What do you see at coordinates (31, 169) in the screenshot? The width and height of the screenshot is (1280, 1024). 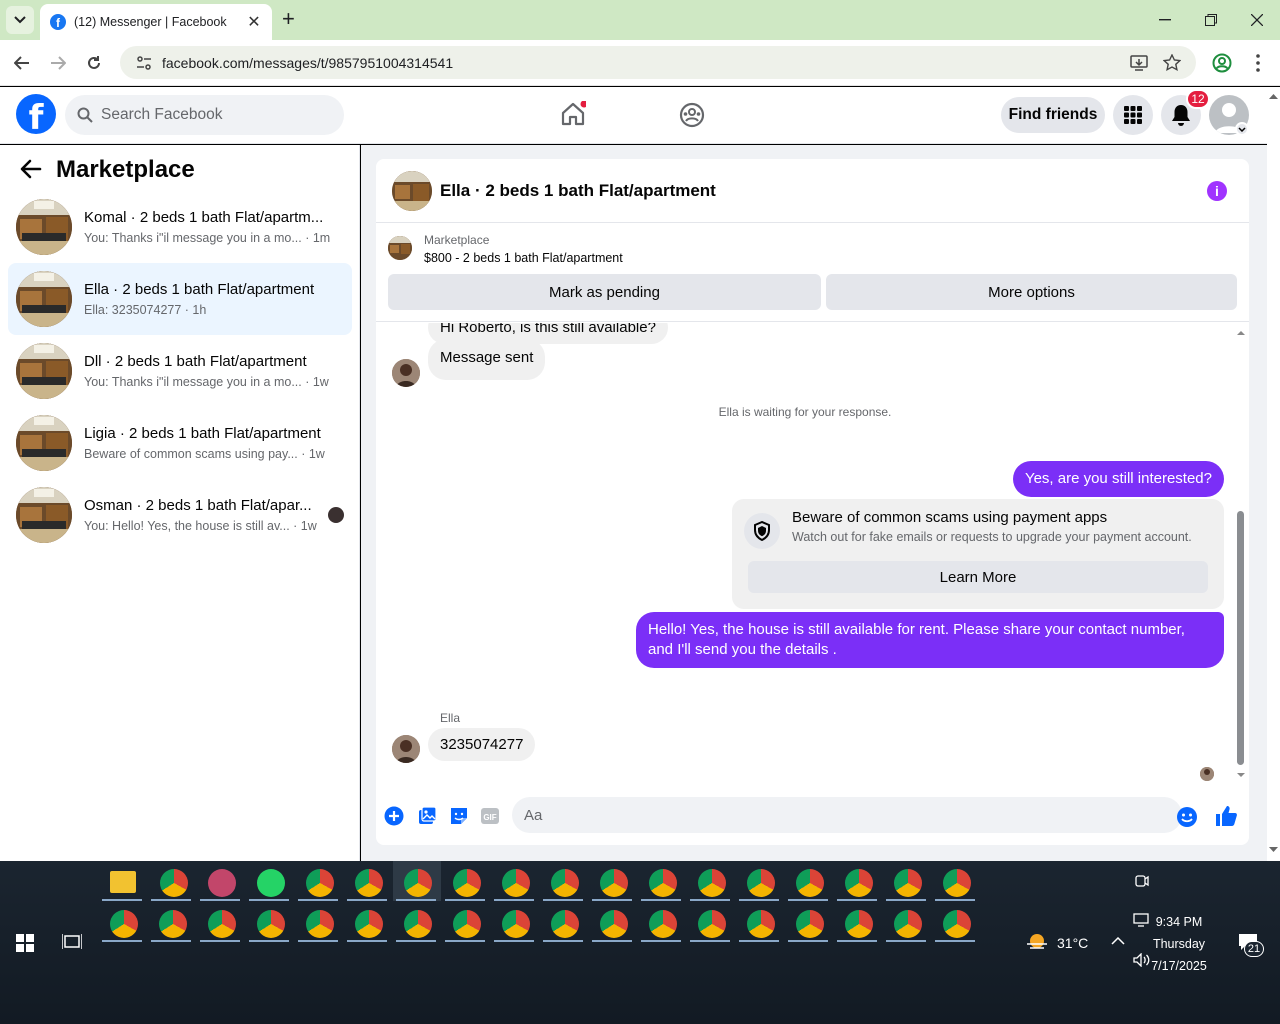 I see `back-arrow-icon` at bounding box center [31, 169].